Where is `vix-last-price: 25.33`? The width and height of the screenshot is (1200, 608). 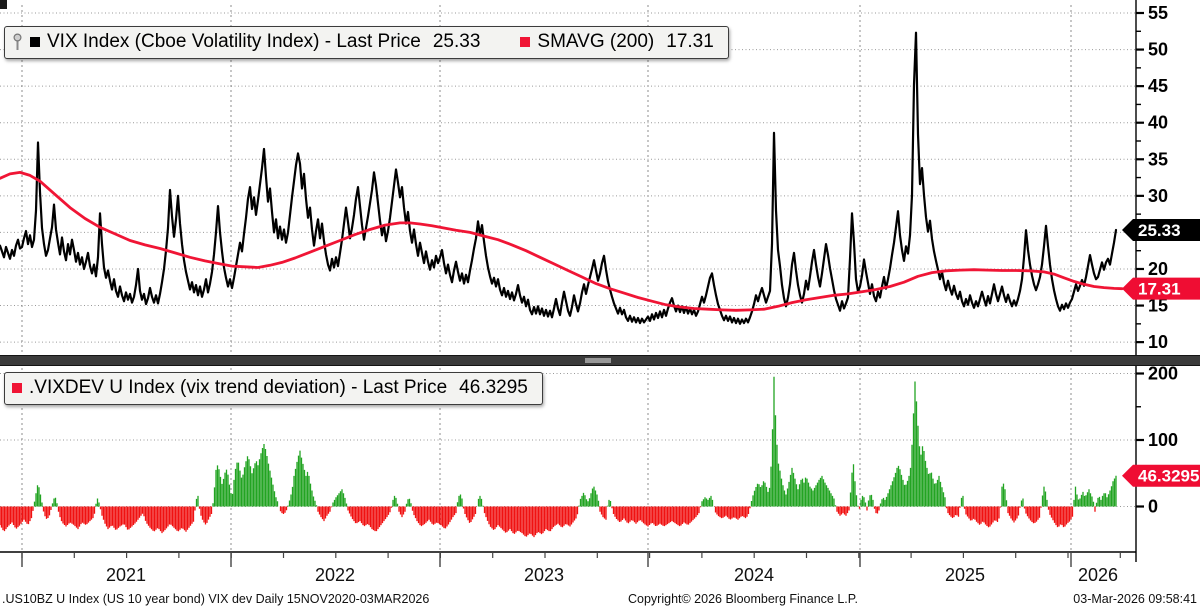 vix-last-price: 25.33 is located at coordinates (456, 41).